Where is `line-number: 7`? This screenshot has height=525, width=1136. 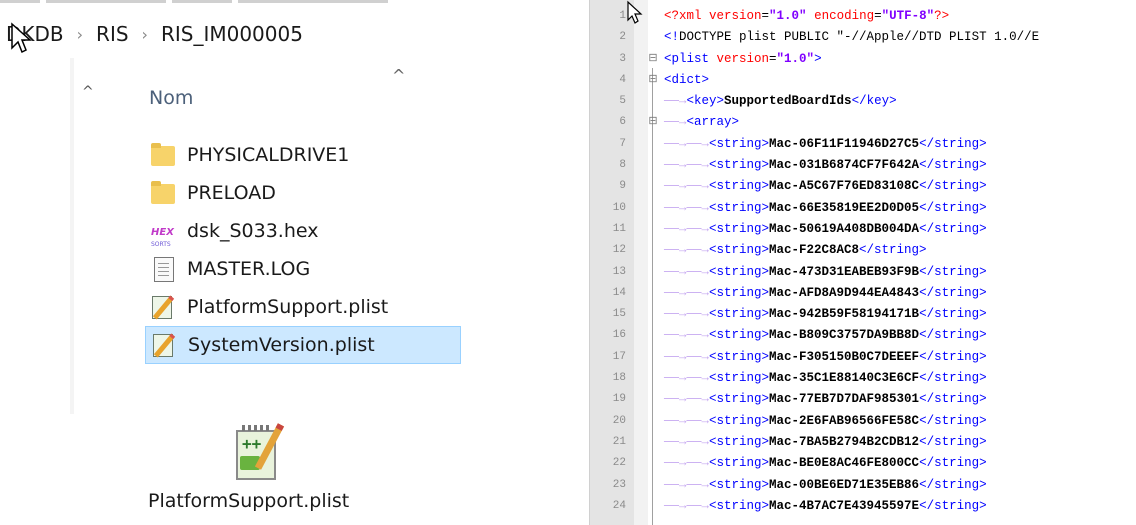 line-number: 7 is located at coordinates (622, 143).